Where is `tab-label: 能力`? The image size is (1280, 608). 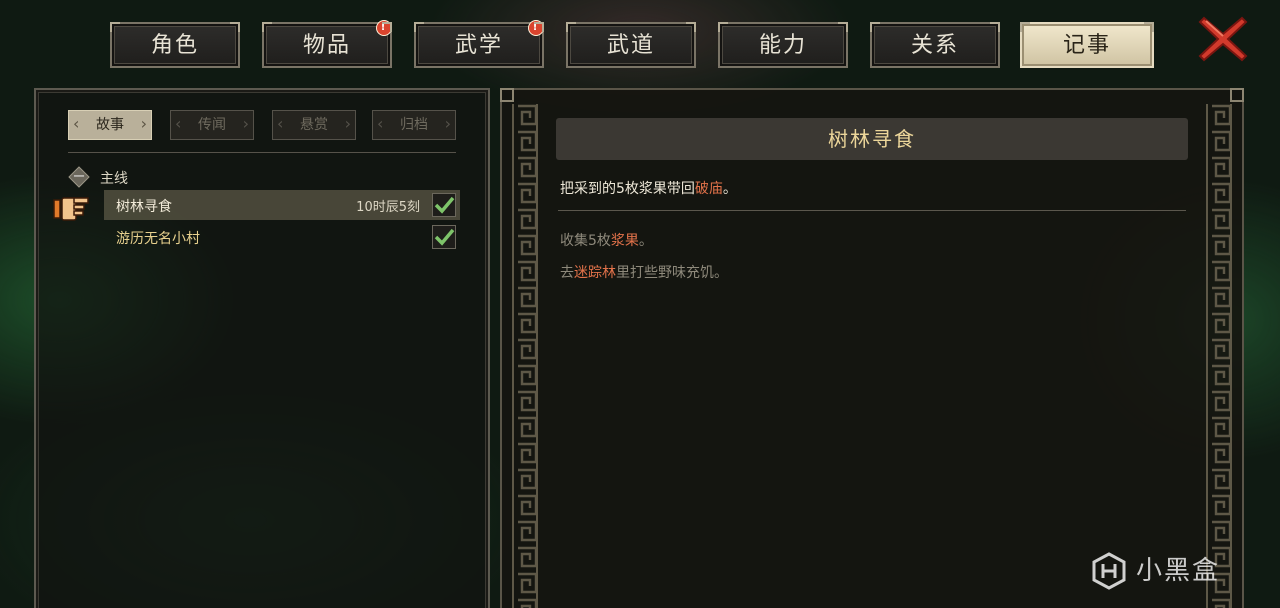 tab-label: 能力 is located at coordinates (782, 45).